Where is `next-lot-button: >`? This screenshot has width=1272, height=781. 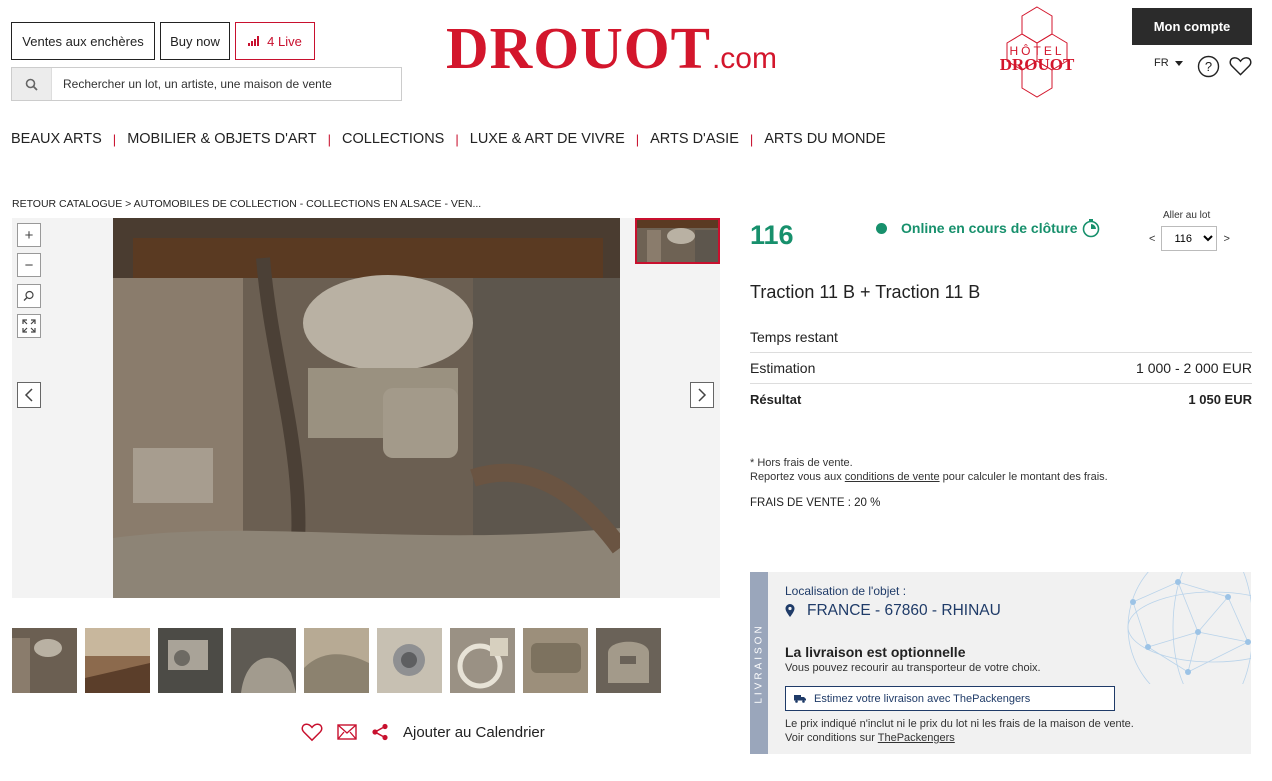
next-lot-button: > is located at coordinates (1226, 239).